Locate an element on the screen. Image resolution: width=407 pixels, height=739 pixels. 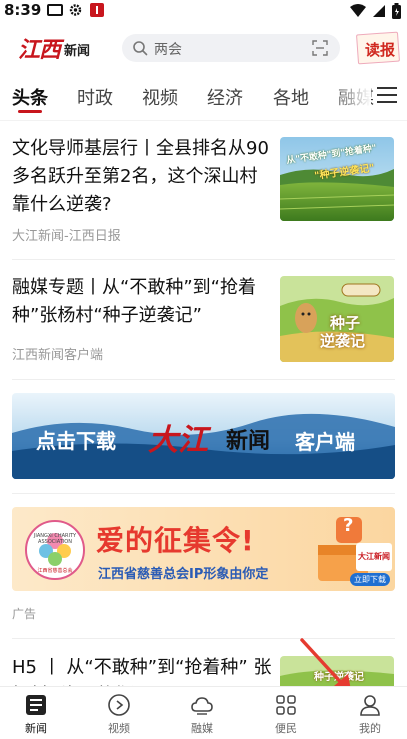
app-logo: 江西 新闻 is located at coordinates (58, 48).